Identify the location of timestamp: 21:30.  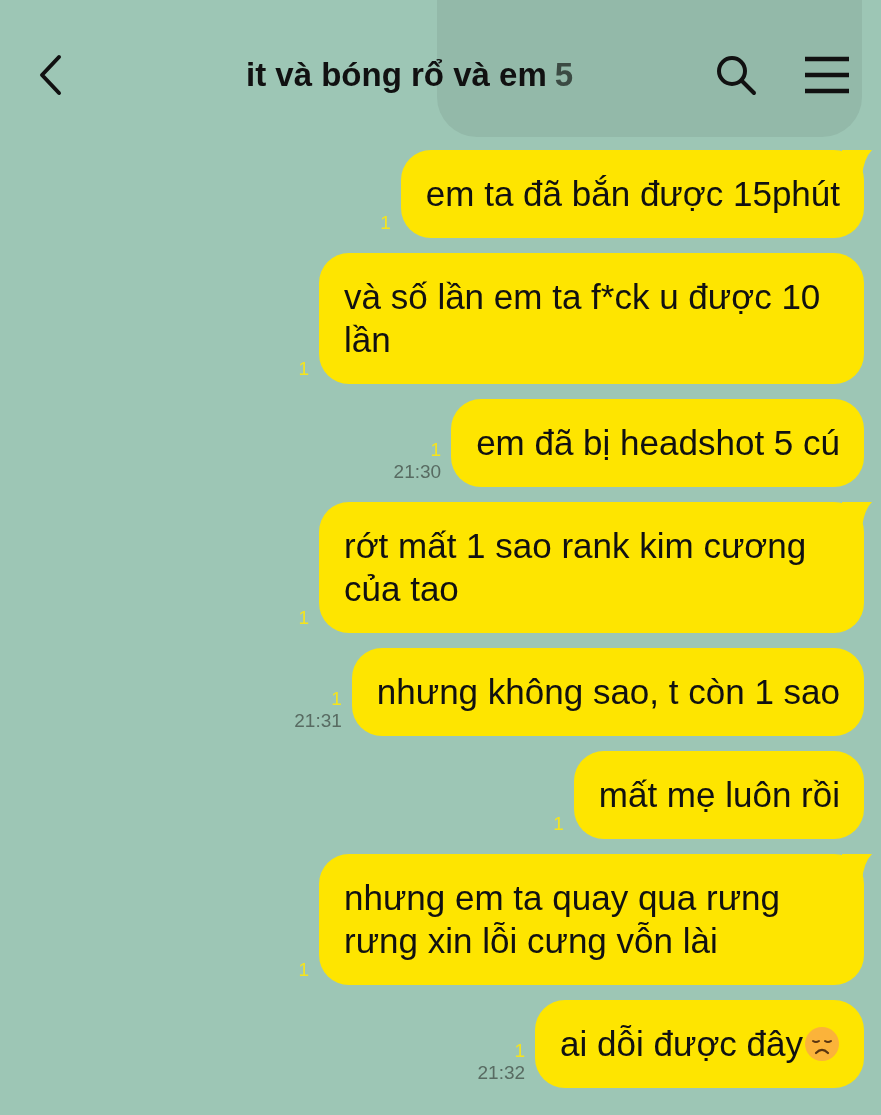
(417, 472).